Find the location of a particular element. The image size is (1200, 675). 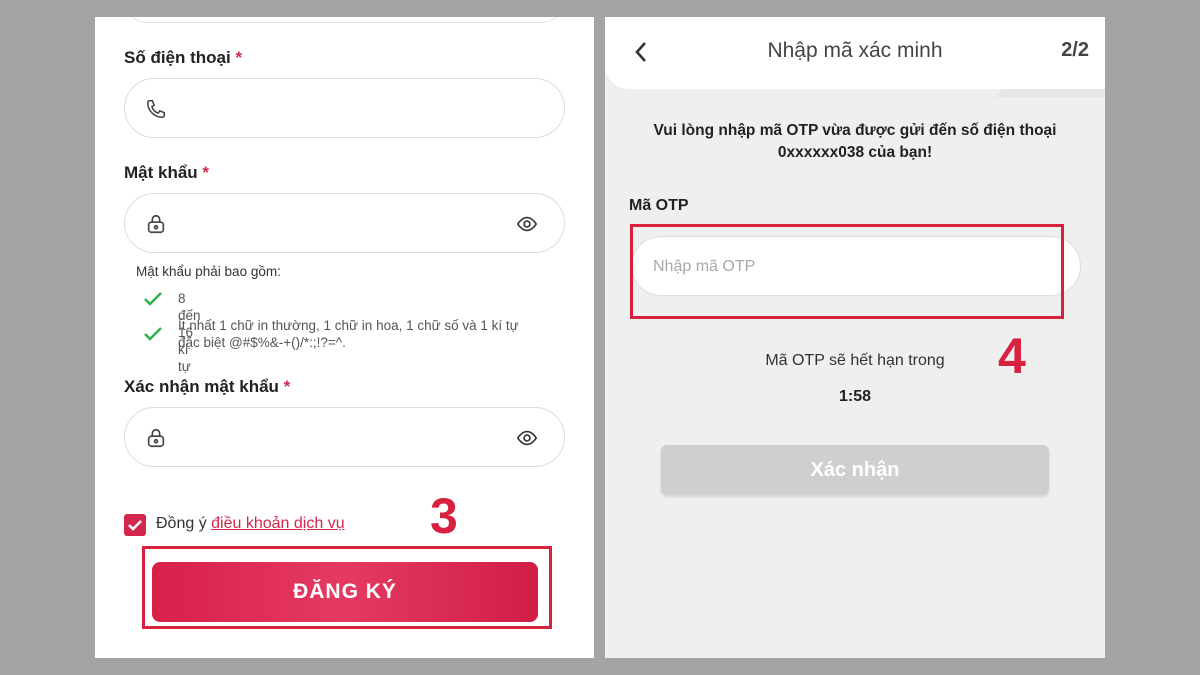

step-marker-3: 3 is located at coordinates (444, 516).